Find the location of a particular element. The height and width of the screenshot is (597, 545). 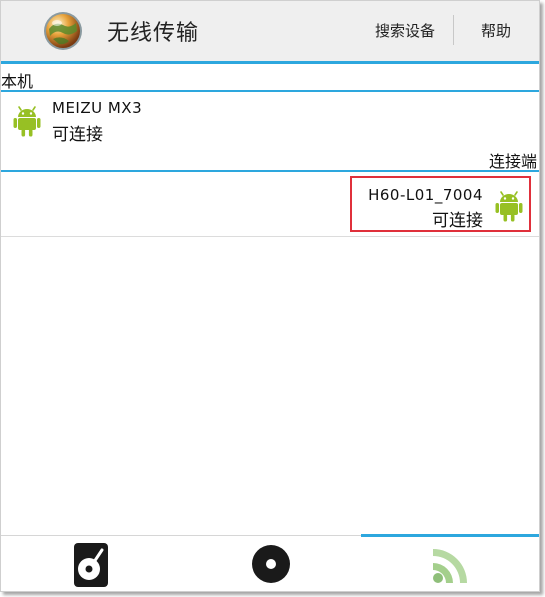

local-section-header: 本机 is located at coordinates (17, 81).